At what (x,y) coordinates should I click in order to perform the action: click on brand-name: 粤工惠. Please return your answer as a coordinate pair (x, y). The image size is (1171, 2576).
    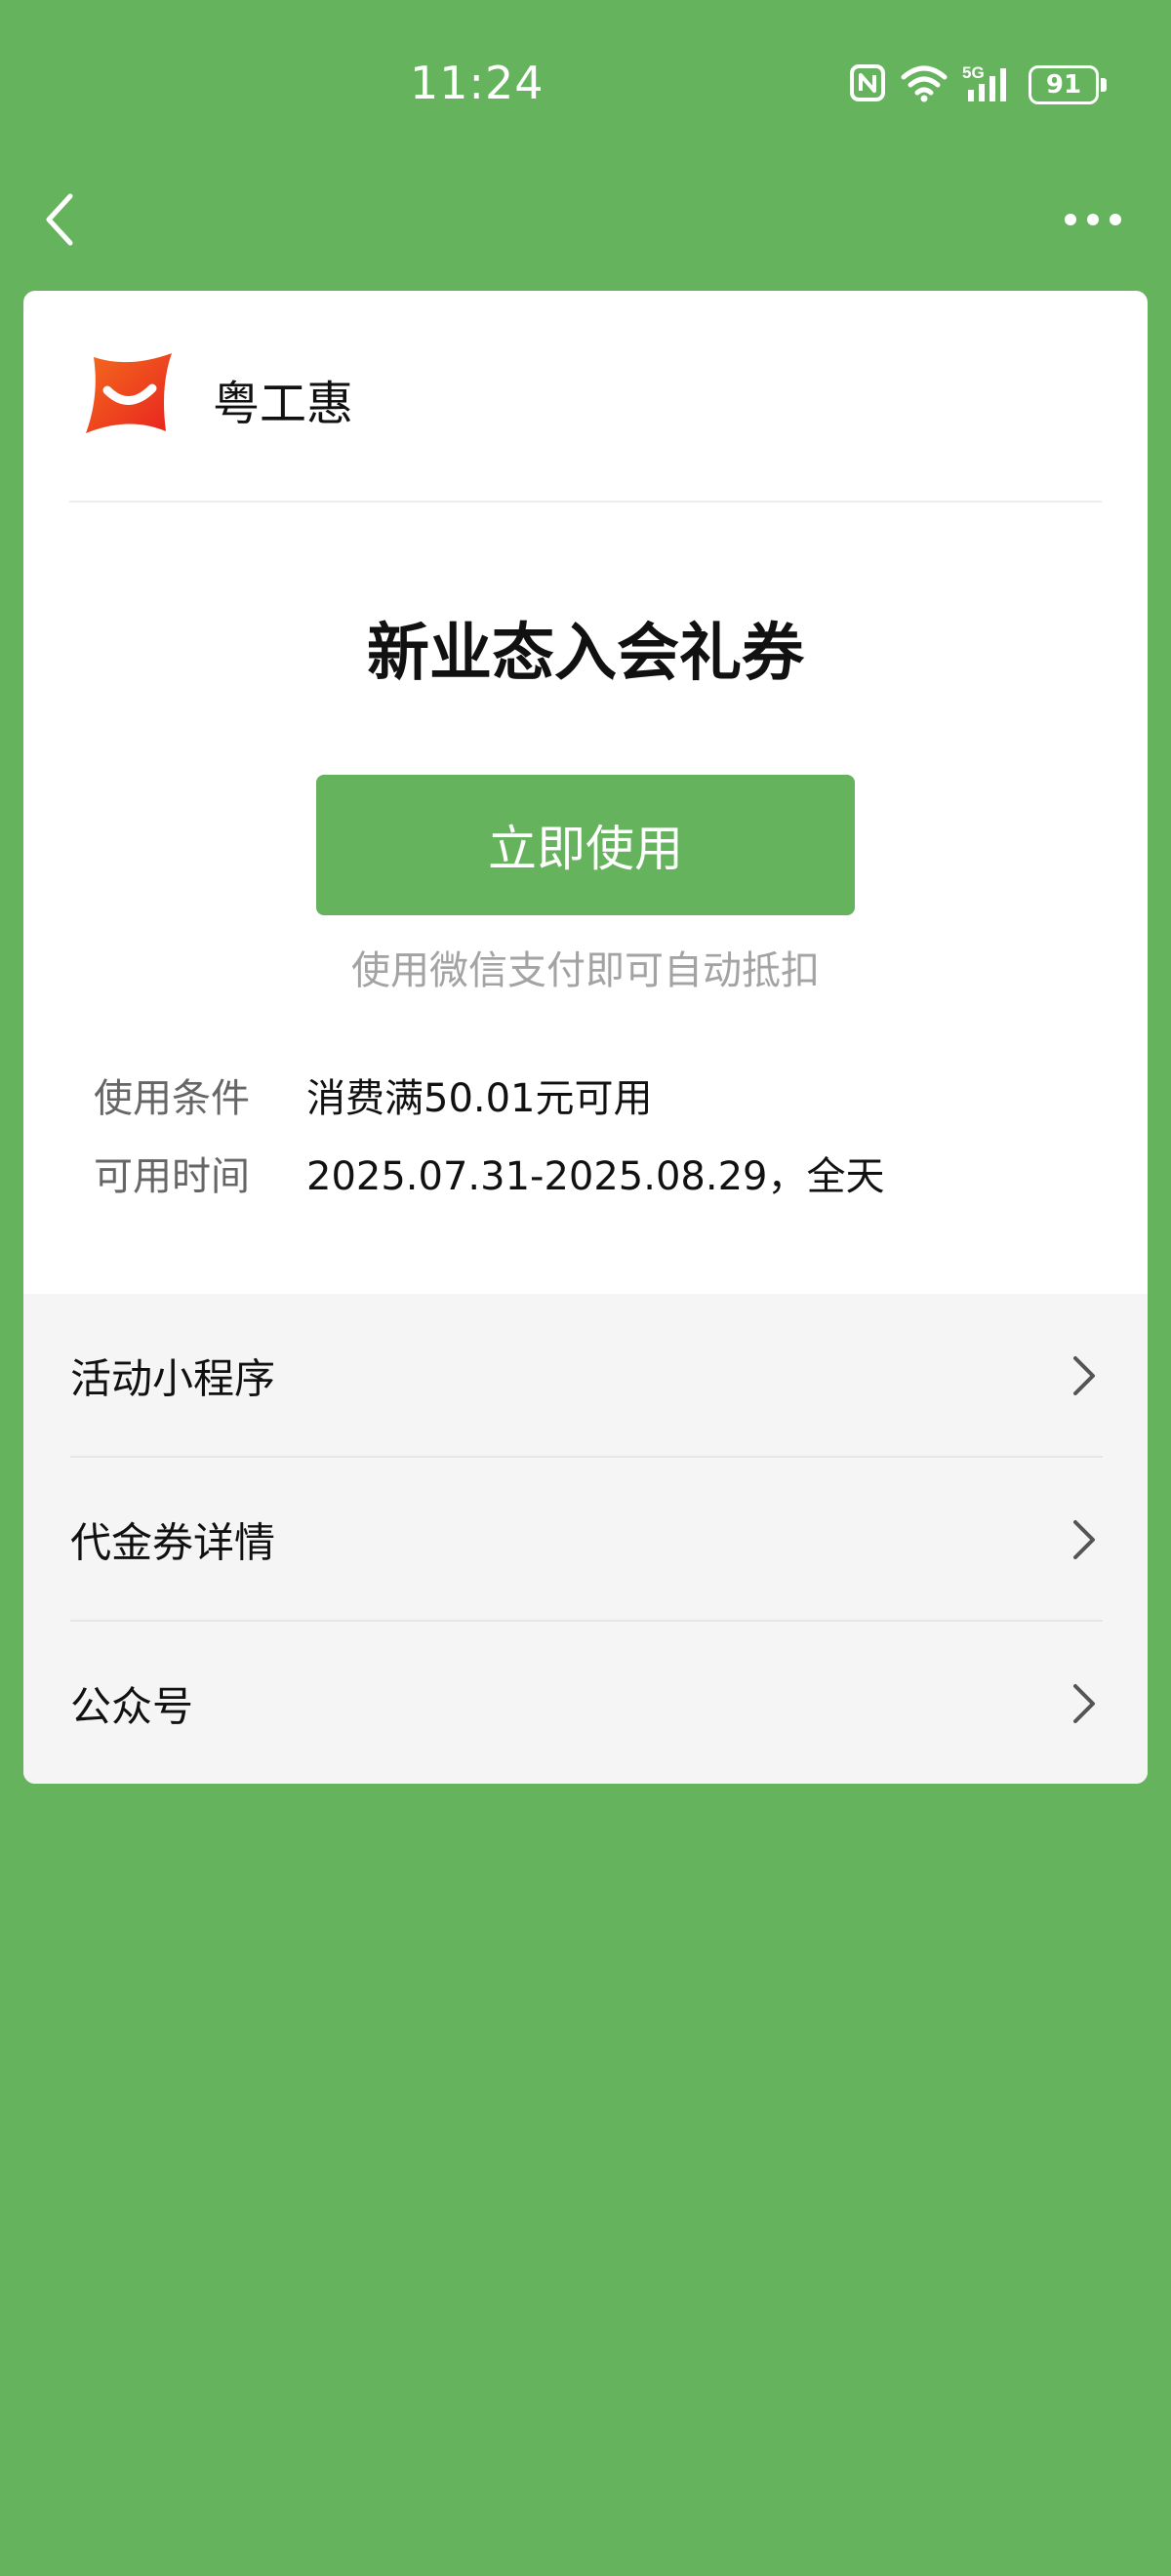
    Looking at the image, I should click on (283, 404).